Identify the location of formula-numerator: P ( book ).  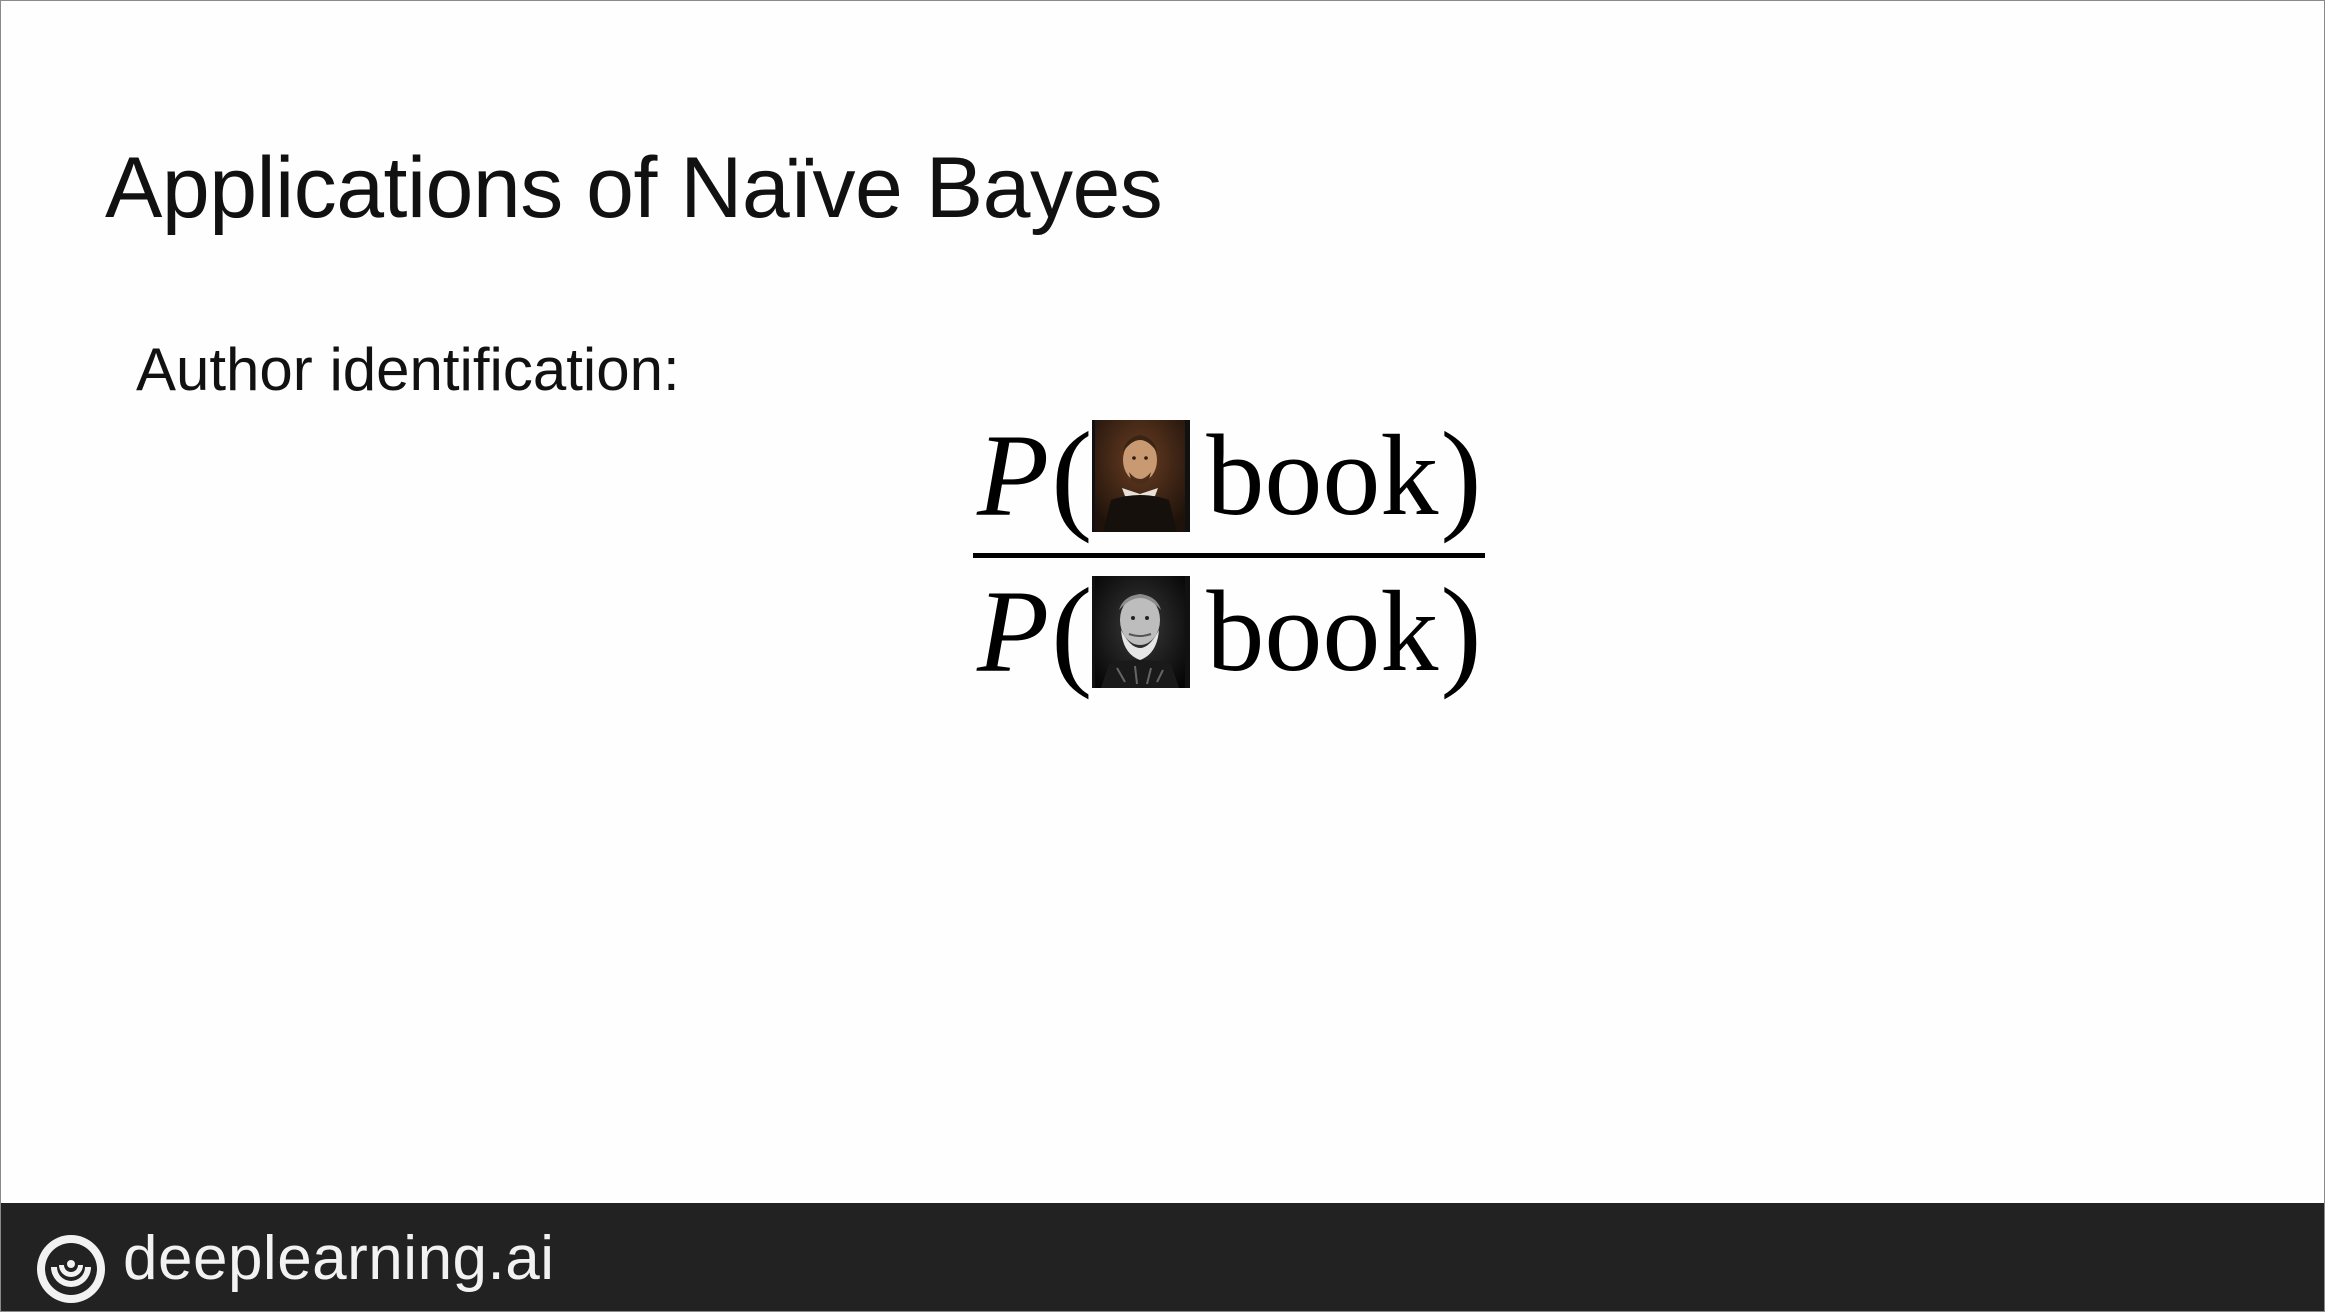
(1229, 476).